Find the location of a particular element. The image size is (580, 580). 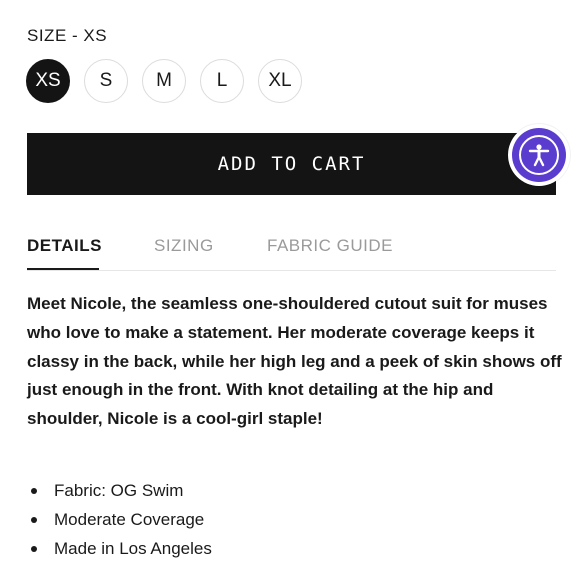

list-item: Made in Los Angeles is located at coordinates (119, 548).